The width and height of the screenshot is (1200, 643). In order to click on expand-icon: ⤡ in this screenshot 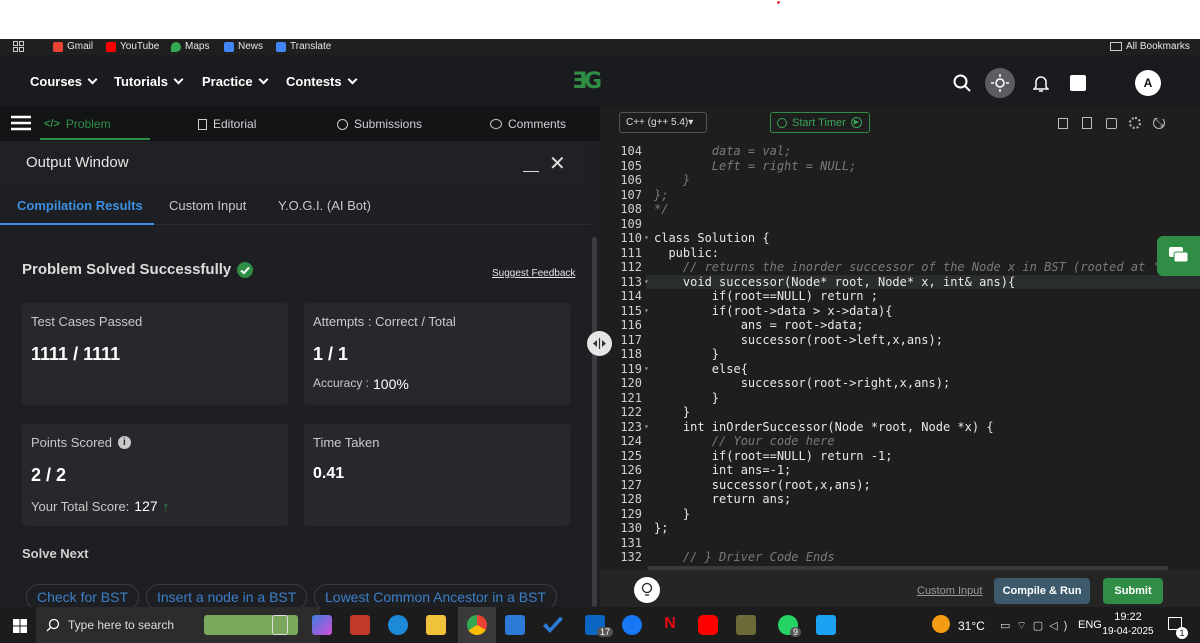, I will do `click(1159, 122)`.